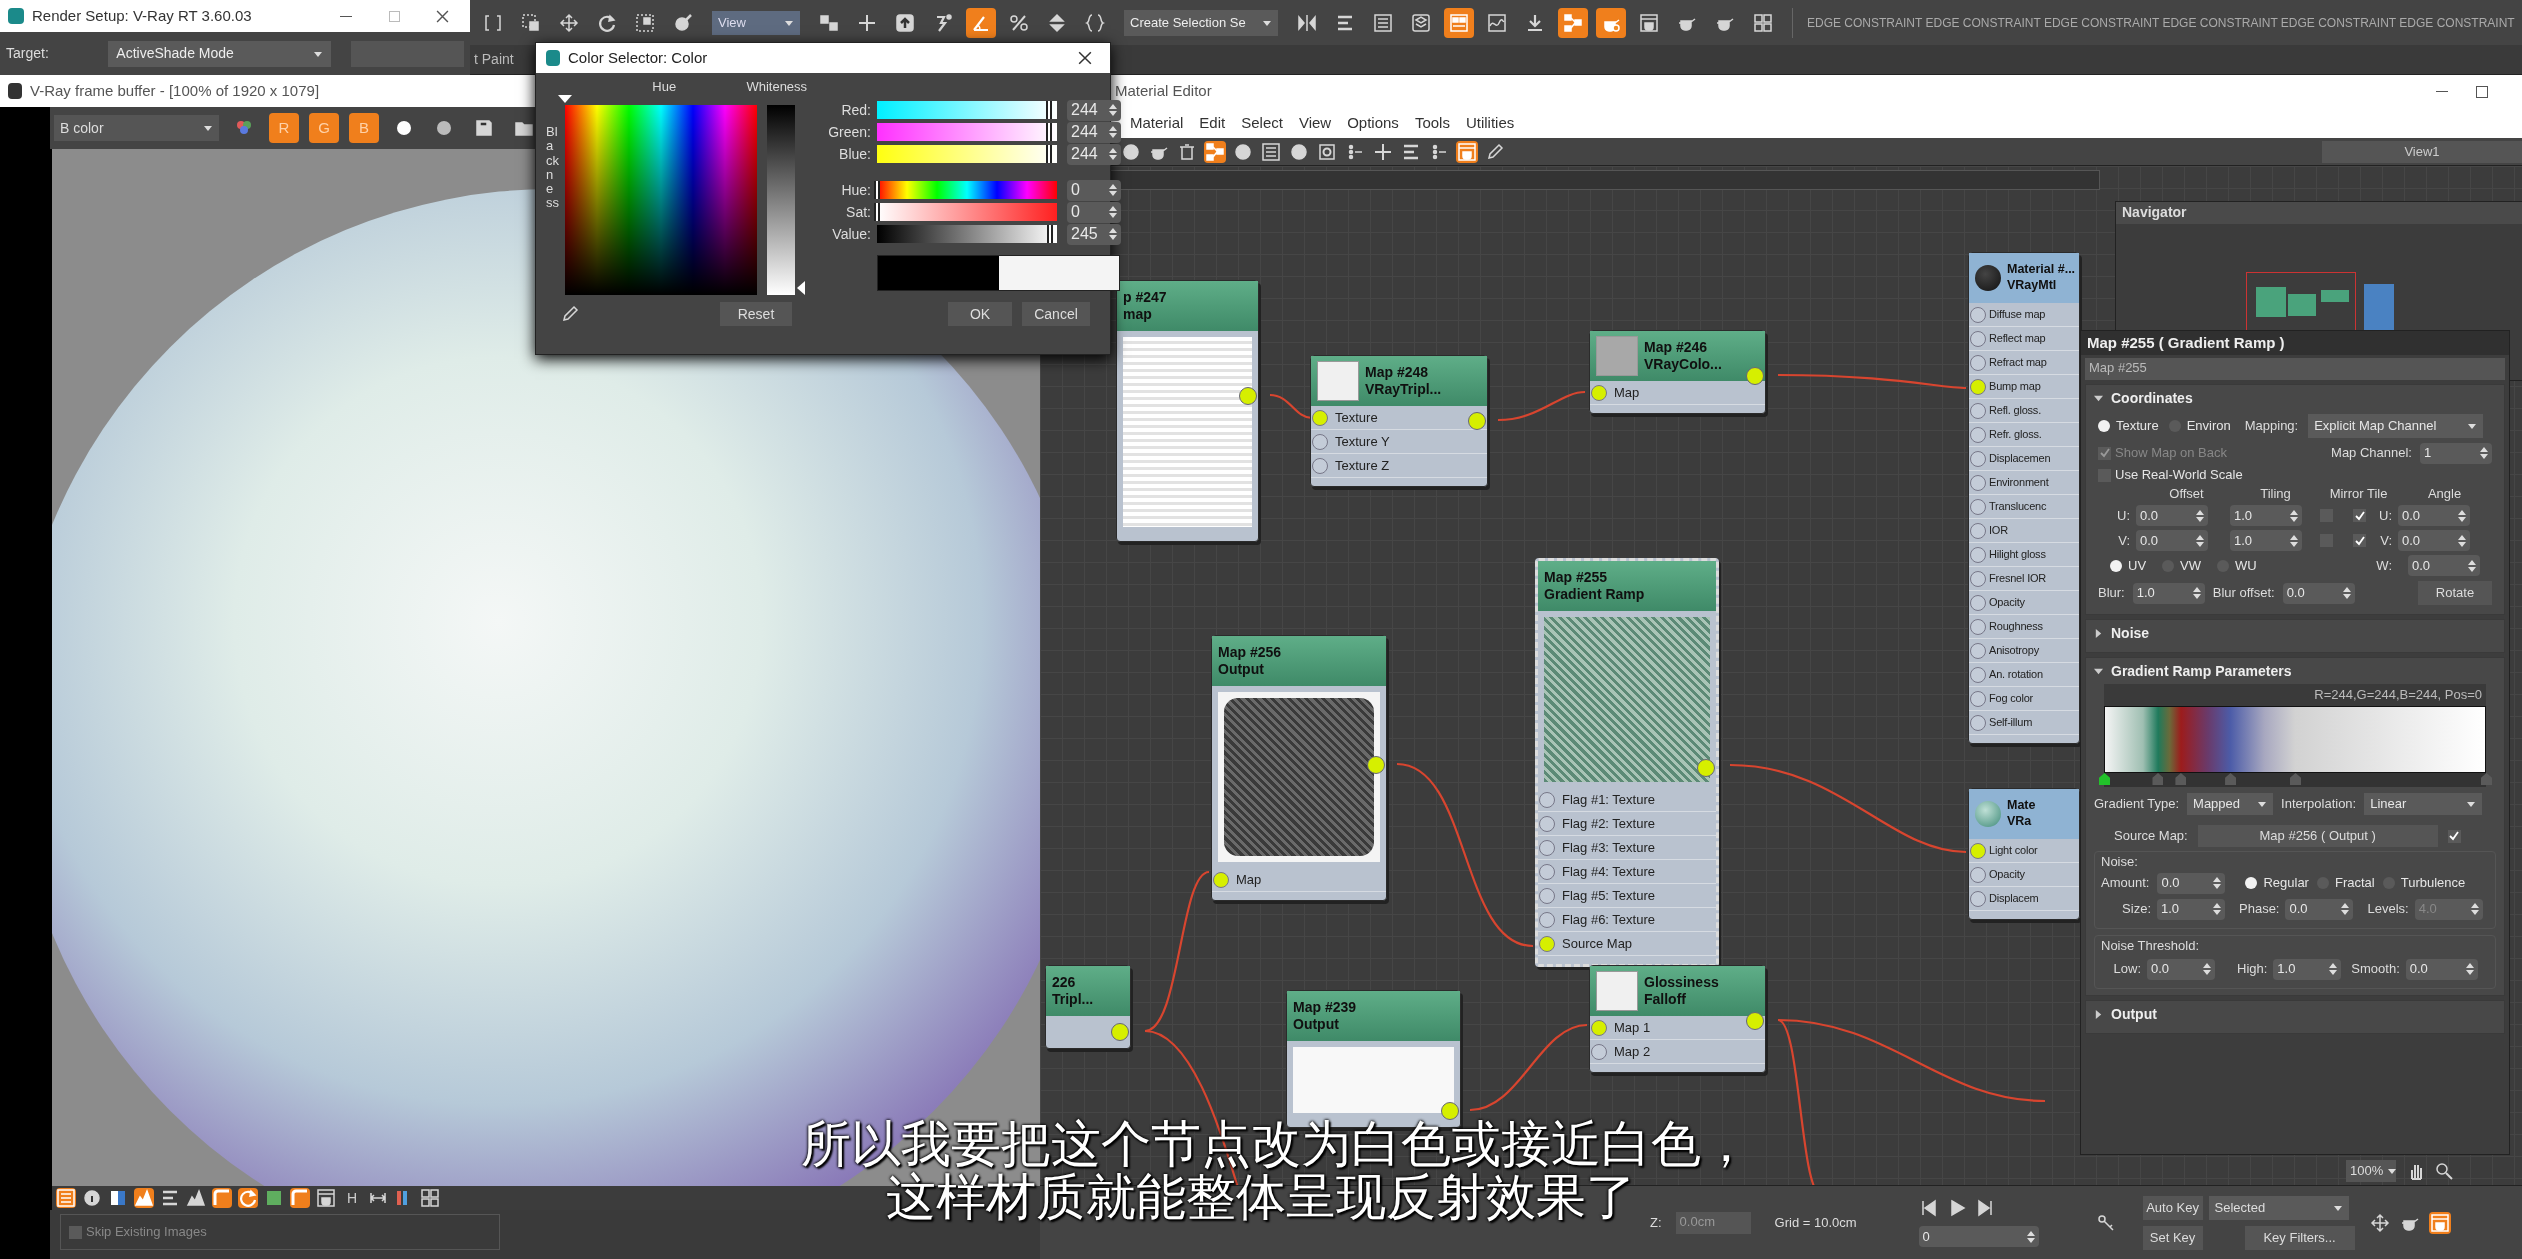 The height and width of the screenshot is (1259, 2522). What do you see at coordinates (781, 200) in the screenshot?
I see `whiteness-bar` at bounding box center [781, 200].